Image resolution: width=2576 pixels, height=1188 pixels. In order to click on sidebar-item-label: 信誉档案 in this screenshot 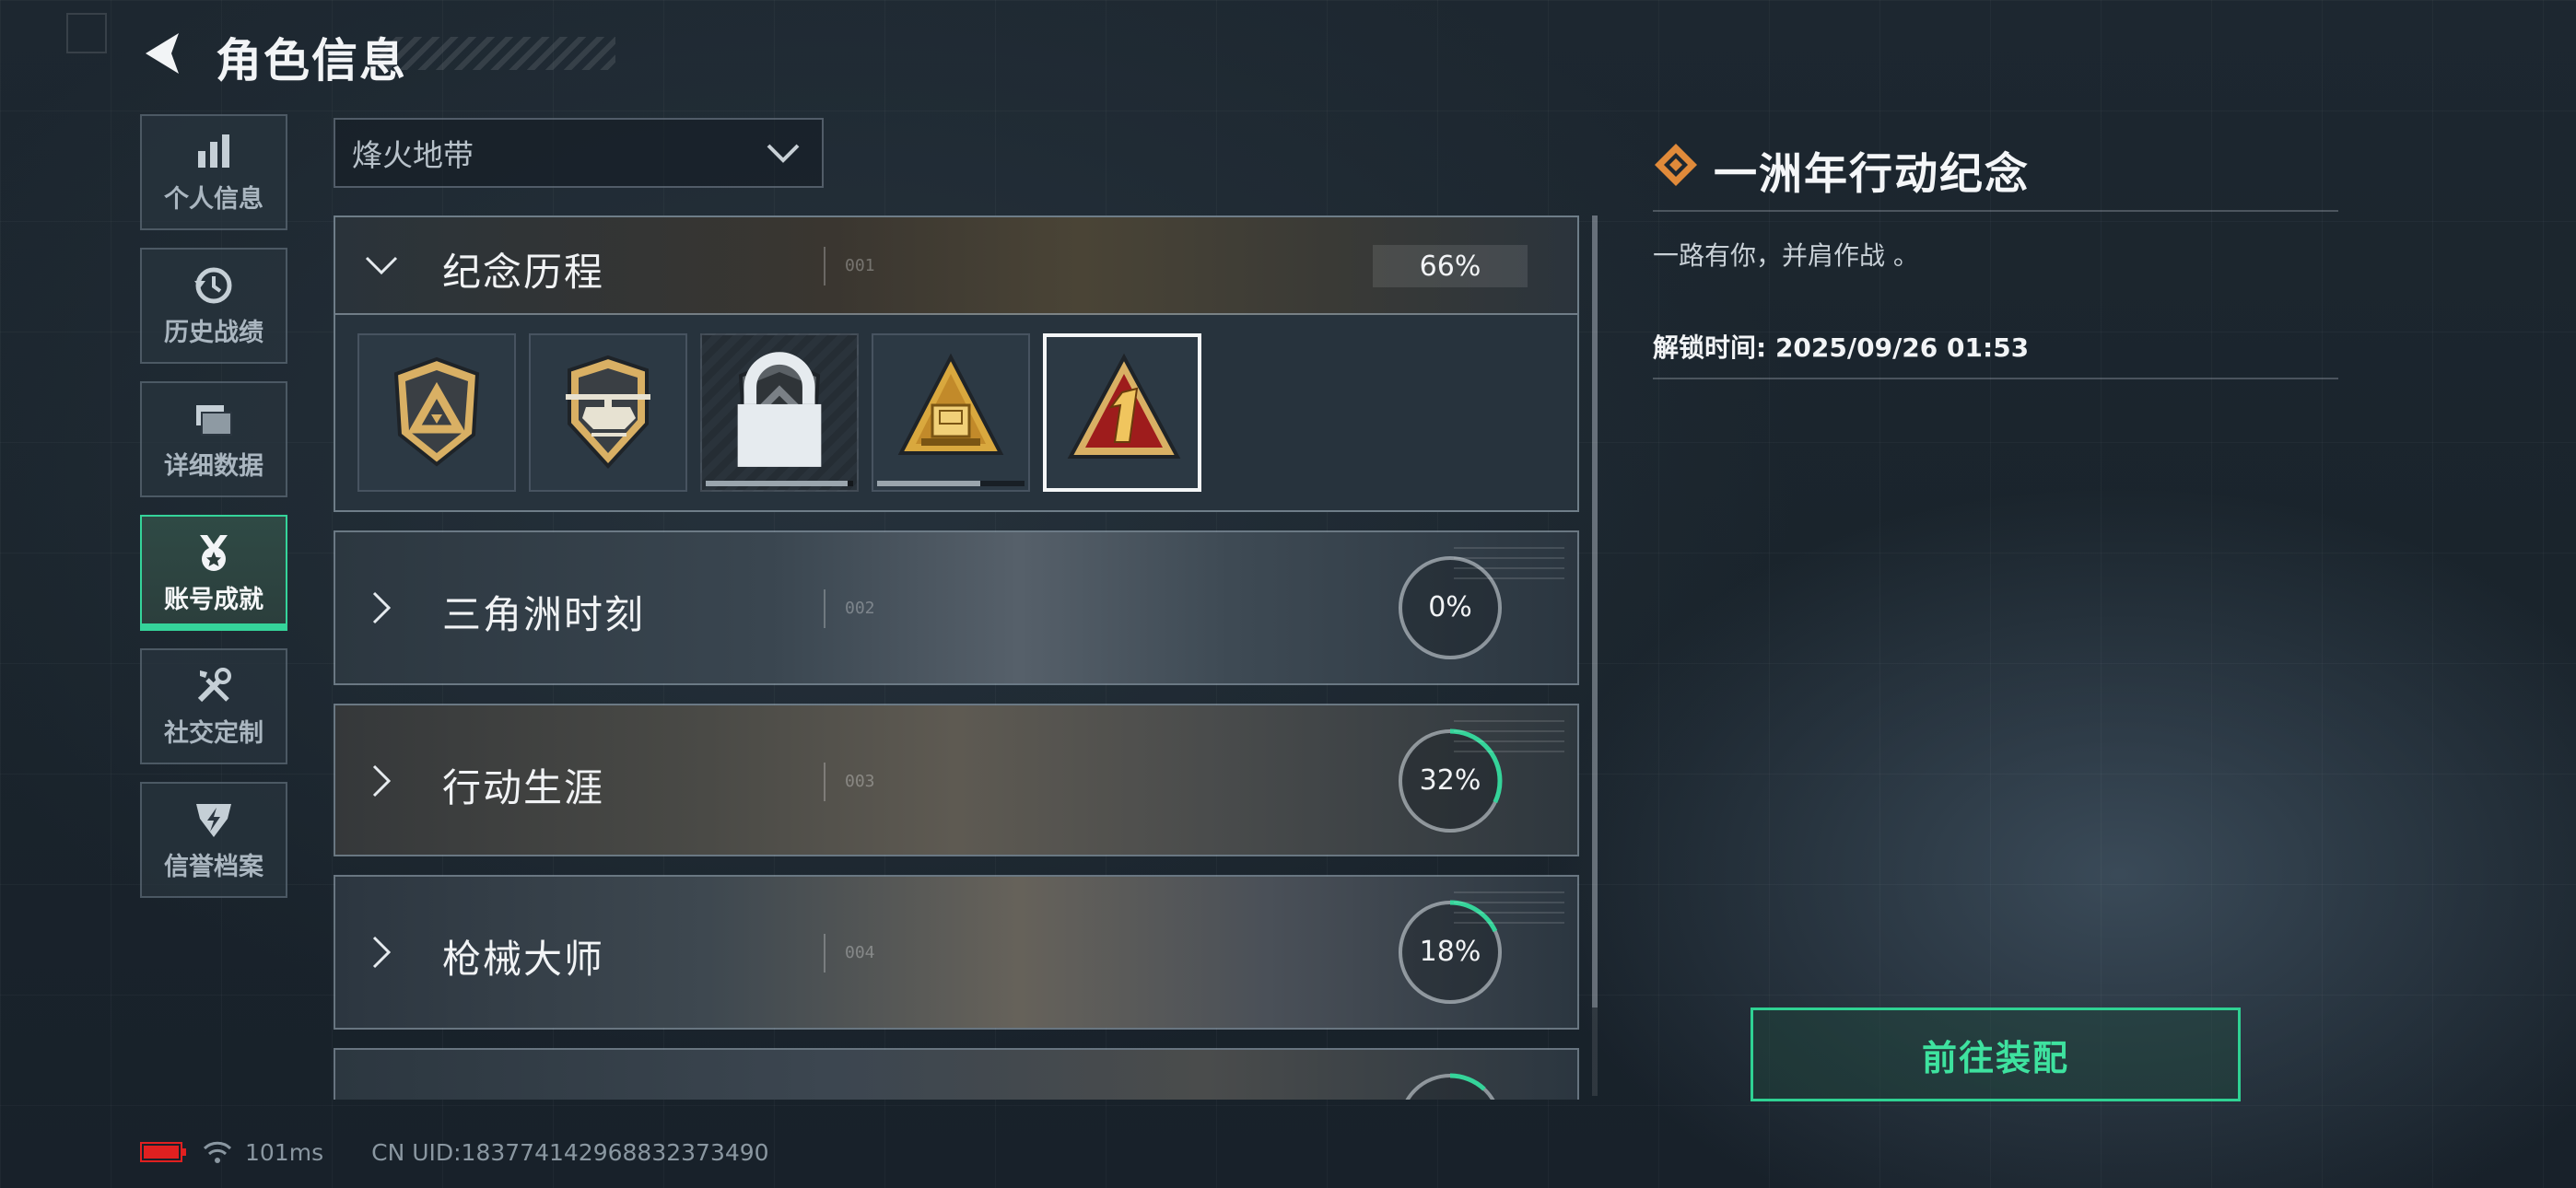, I will do `click(213, 866)`.